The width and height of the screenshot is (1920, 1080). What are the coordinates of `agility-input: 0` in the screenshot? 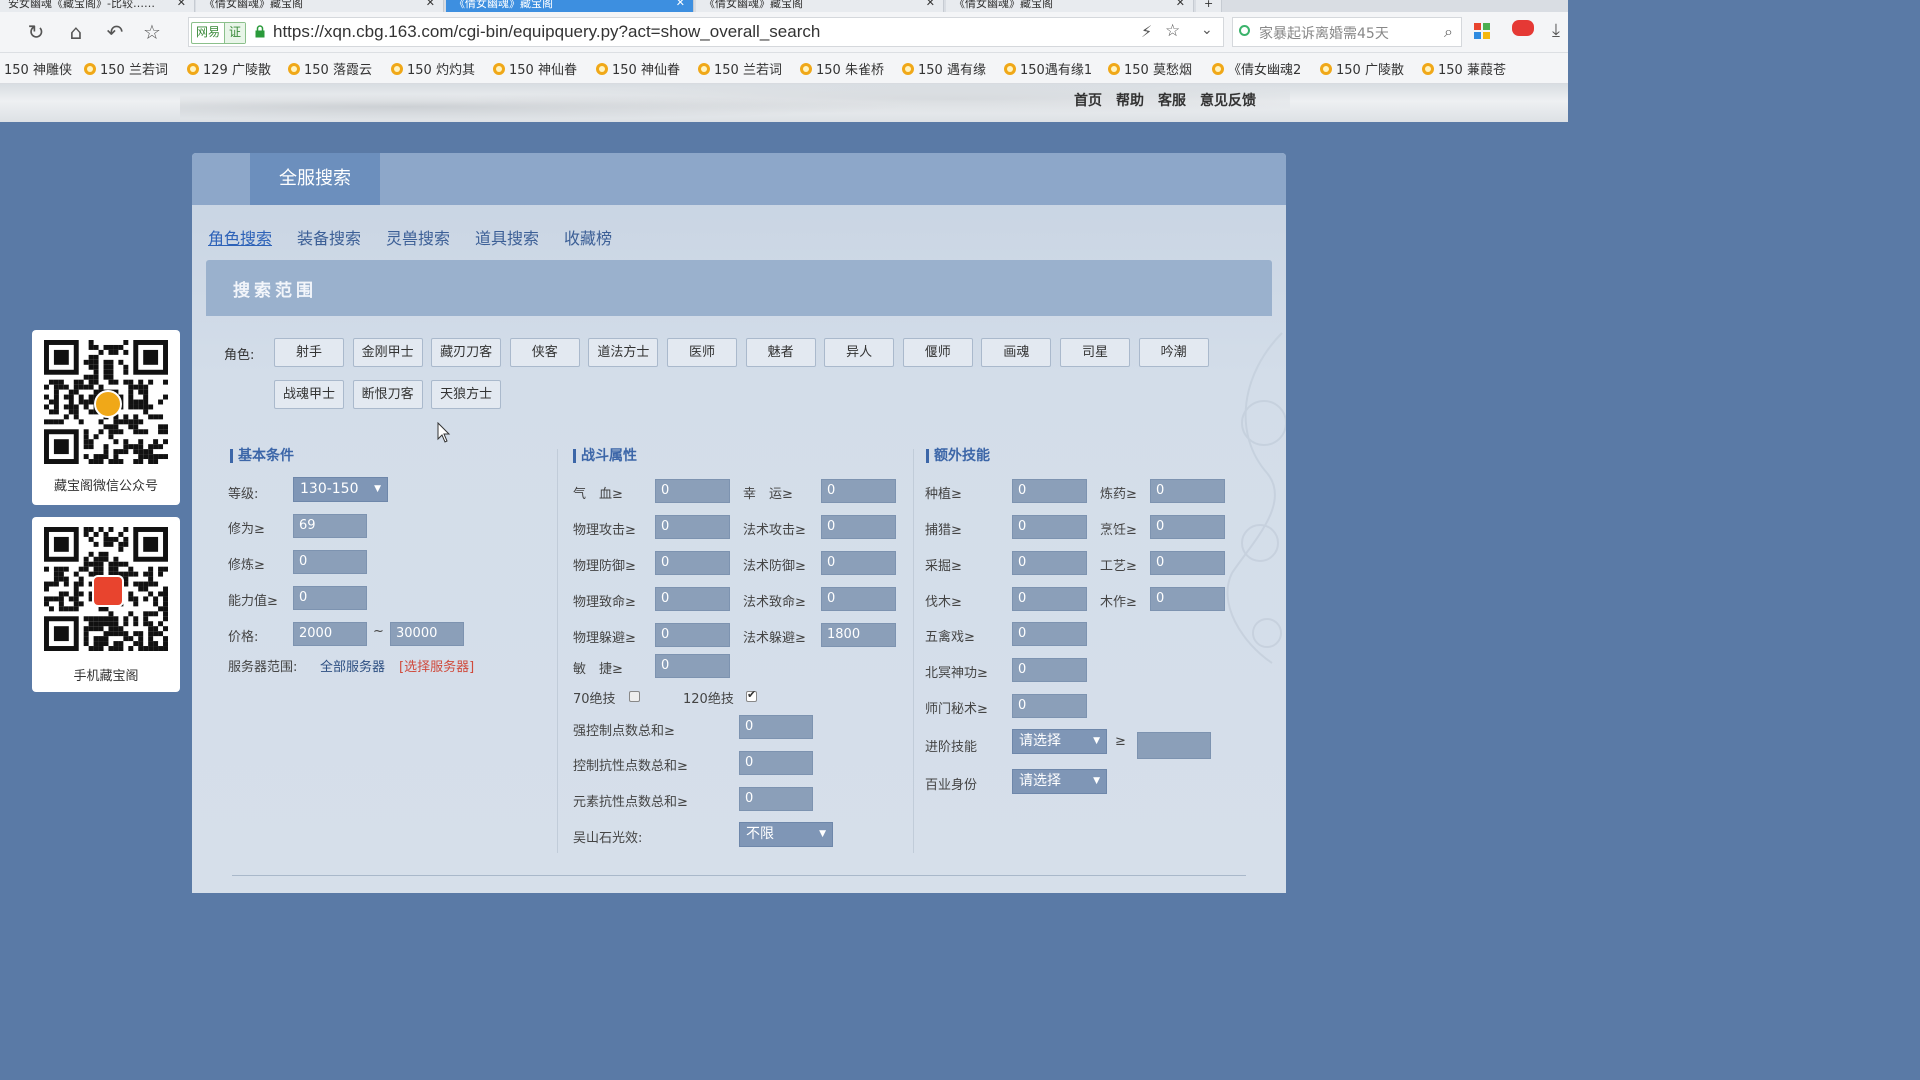 It's located at (692, 666).